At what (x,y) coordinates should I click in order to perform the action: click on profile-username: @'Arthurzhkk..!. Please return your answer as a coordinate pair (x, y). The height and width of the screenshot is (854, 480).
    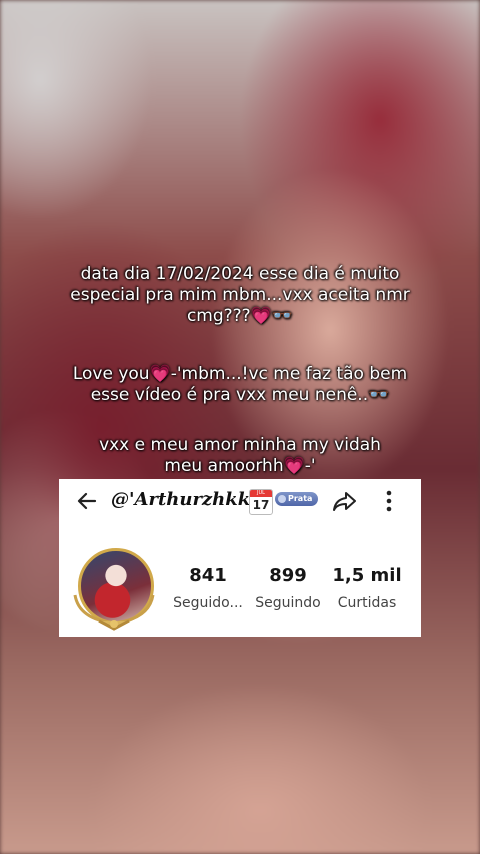
    Looking at the image, I should click on (191, 499).